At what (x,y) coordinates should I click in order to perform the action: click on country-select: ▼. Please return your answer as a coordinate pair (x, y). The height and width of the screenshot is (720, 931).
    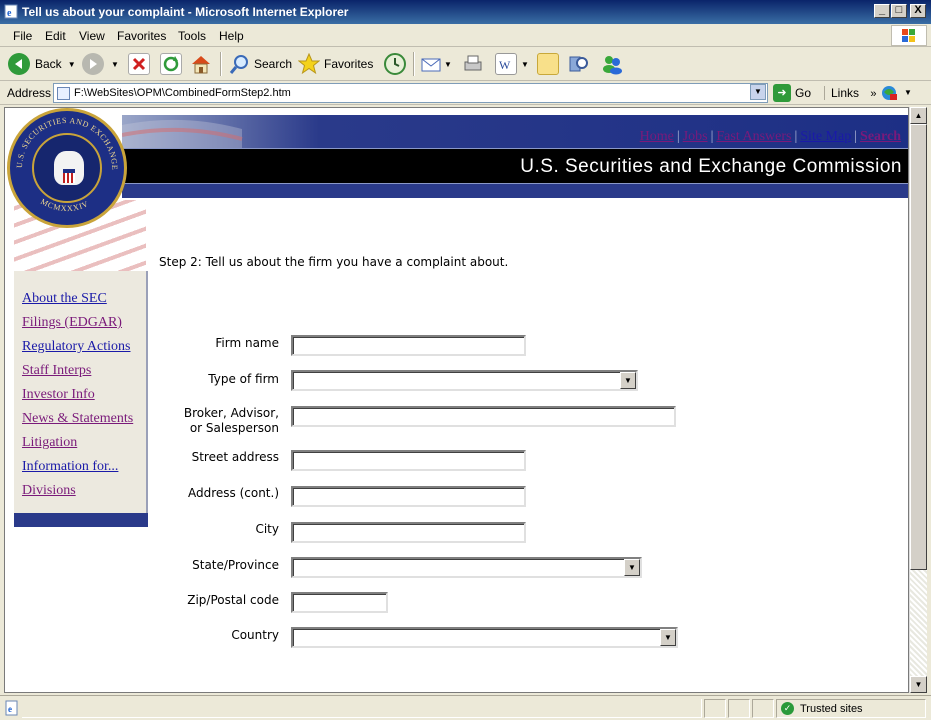
    Looking at the image, I should click on (484, 637).